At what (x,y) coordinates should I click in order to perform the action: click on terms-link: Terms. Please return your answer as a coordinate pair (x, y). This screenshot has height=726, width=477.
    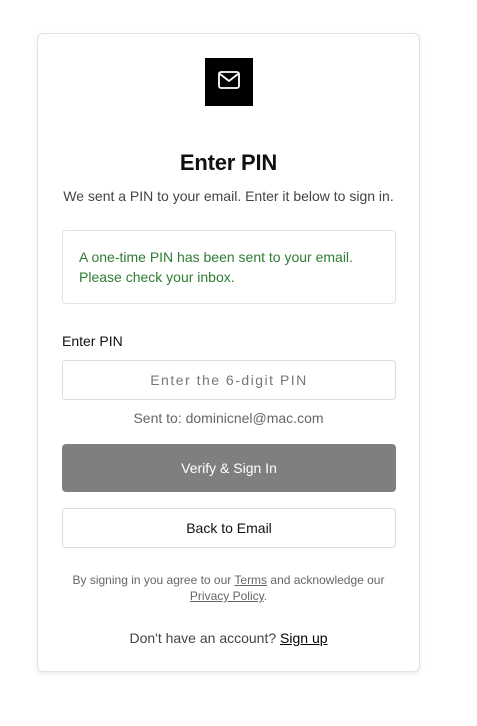
    Looking at the image, I should click on (250, 580).